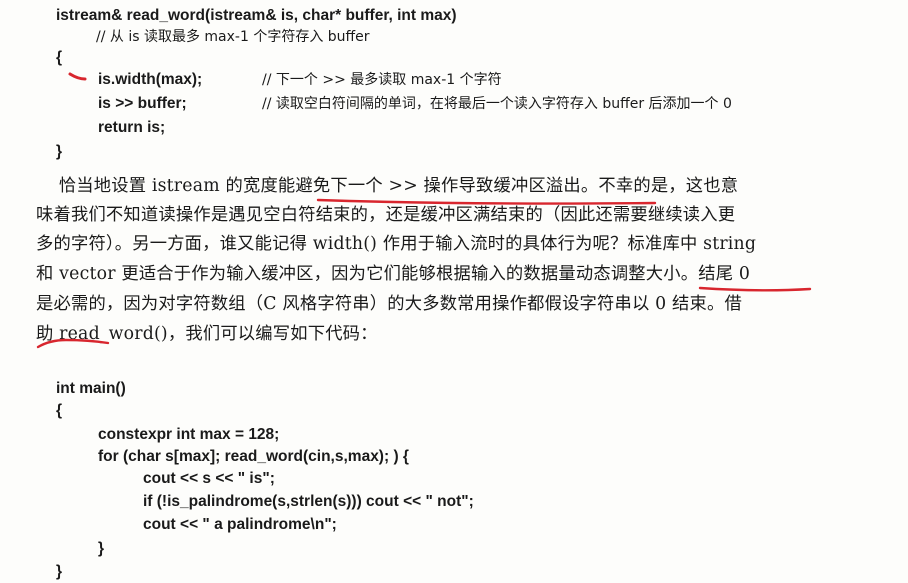 Image resolution: width=908 pixels, height=583 pixels. What do you see at coordinates (73, 343) in the screenshot?
I see `pen-underline-required` at bounding box center [73, 343].